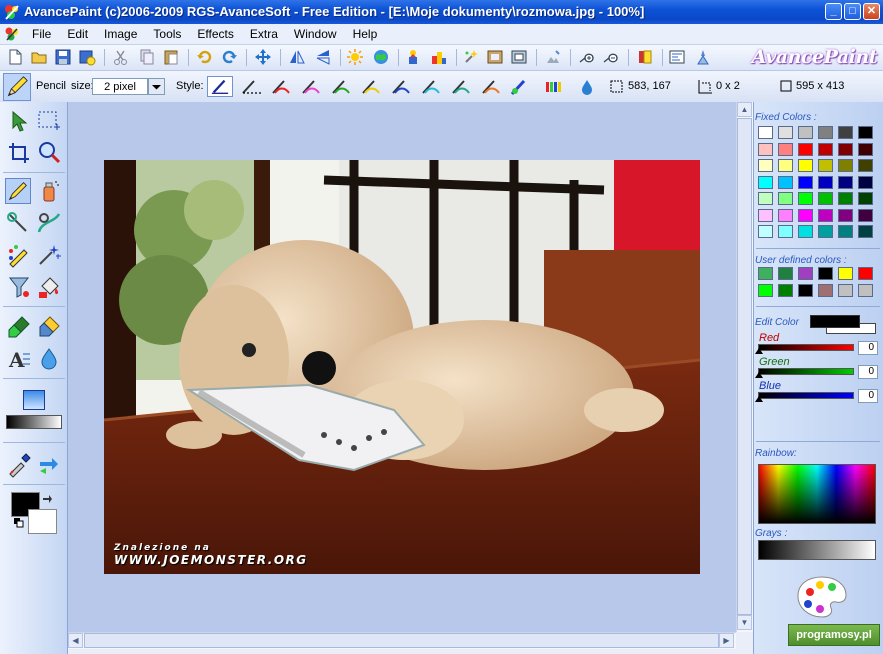 Image resolution: width=883 pixels, height=654 pixels. I want to click on copy-icon, so click(147, 57).